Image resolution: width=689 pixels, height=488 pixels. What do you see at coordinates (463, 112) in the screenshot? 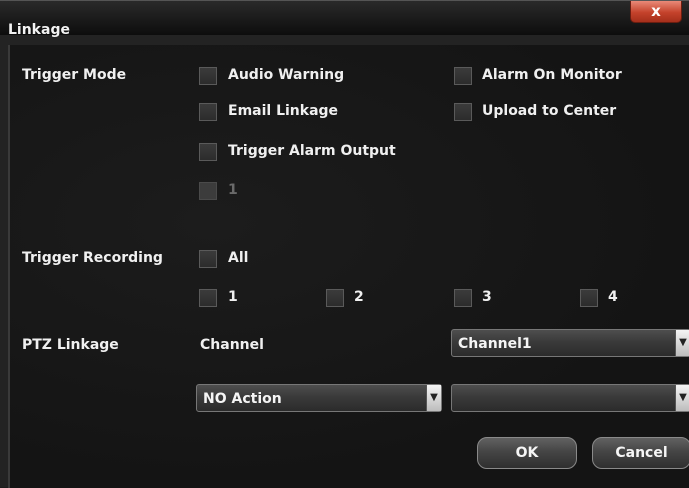
I see `upload-to-center-checkbox` at bounding box center [463, 112].